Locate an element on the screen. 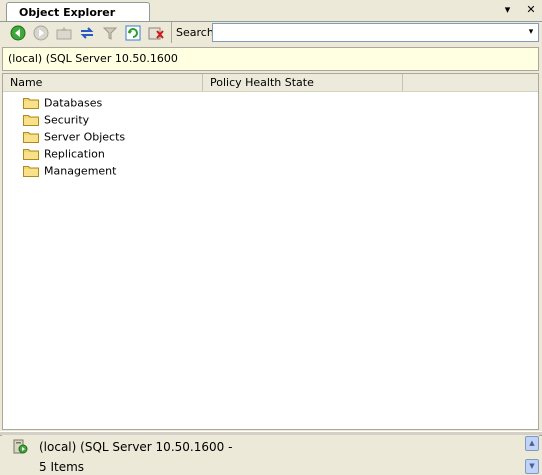 This screenshot has width=542, height=475. list-item-label: Databases is located at coordinates (73, 103).